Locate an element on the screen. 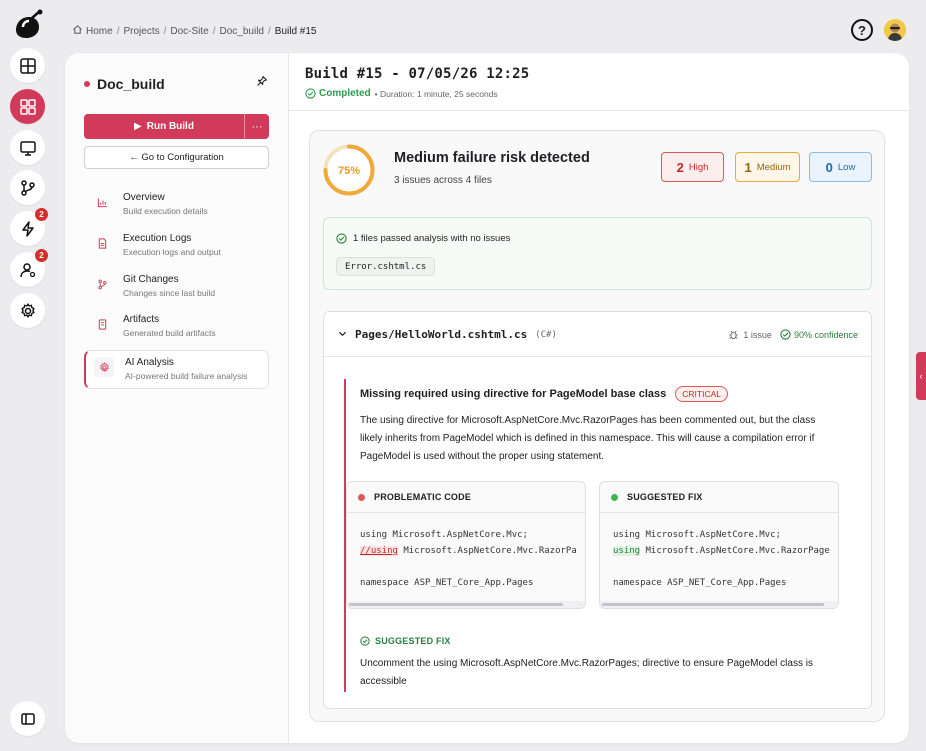 The width and height of the screenshot is (926, 751). go-to-configuration-button: ← Go to Configuration is located at coordinates (176, 157).